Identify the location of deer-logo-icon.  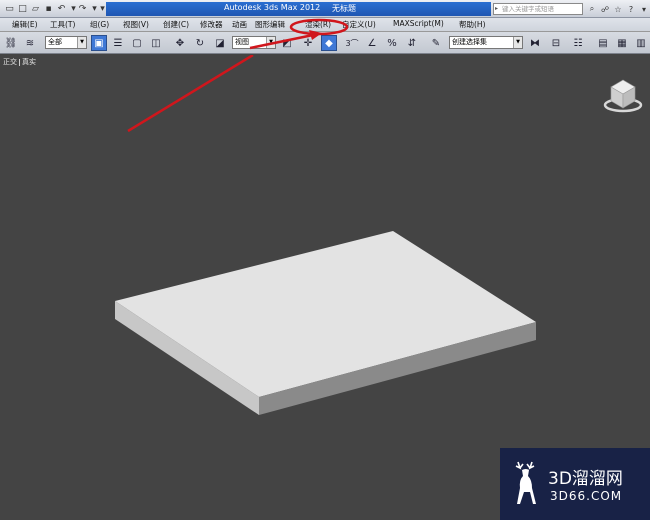
(525, 482).